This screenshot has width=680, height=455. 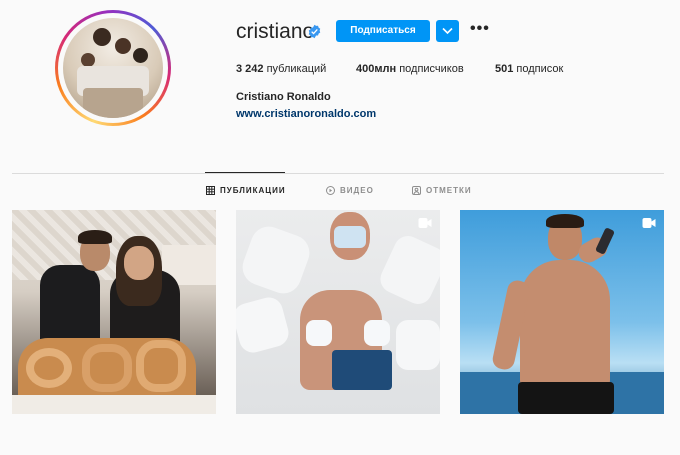 I want to click on more-options-button: •••, so click(x=480, y=30).